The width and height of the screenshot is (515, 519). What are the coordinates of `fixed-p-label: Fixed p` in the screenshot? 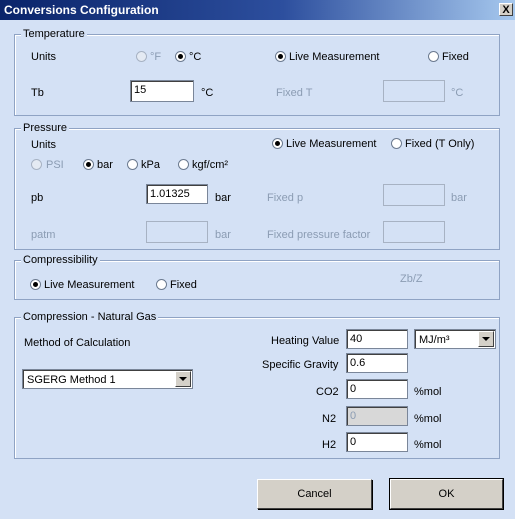 It's located at (285, 198).